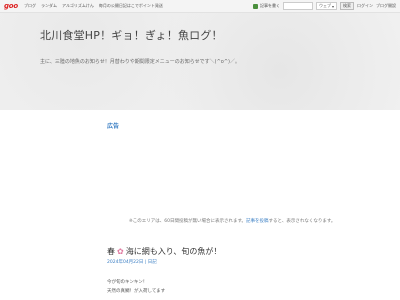 The image size is (400, 300). What do you see at coordinates (120, 251) in the screenshot?
I see `flower-icon: ✿` at bounding box center [120, 251].